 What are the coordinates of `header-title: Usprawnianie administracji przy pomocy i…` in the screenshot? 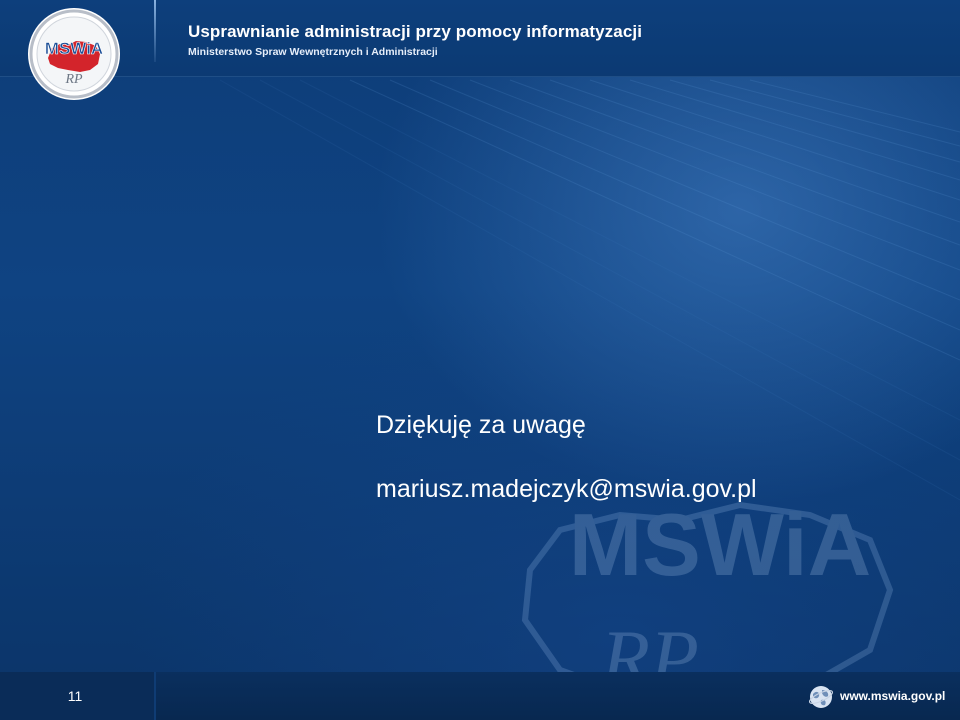 It's located at (415, 31).